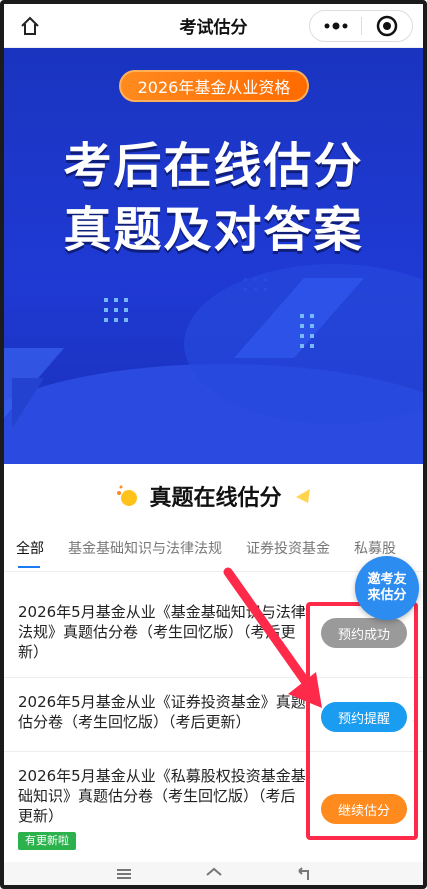  Describe the element at coordinates (304, 874) in the screenshot. I see `back-nav-icon` at that location.